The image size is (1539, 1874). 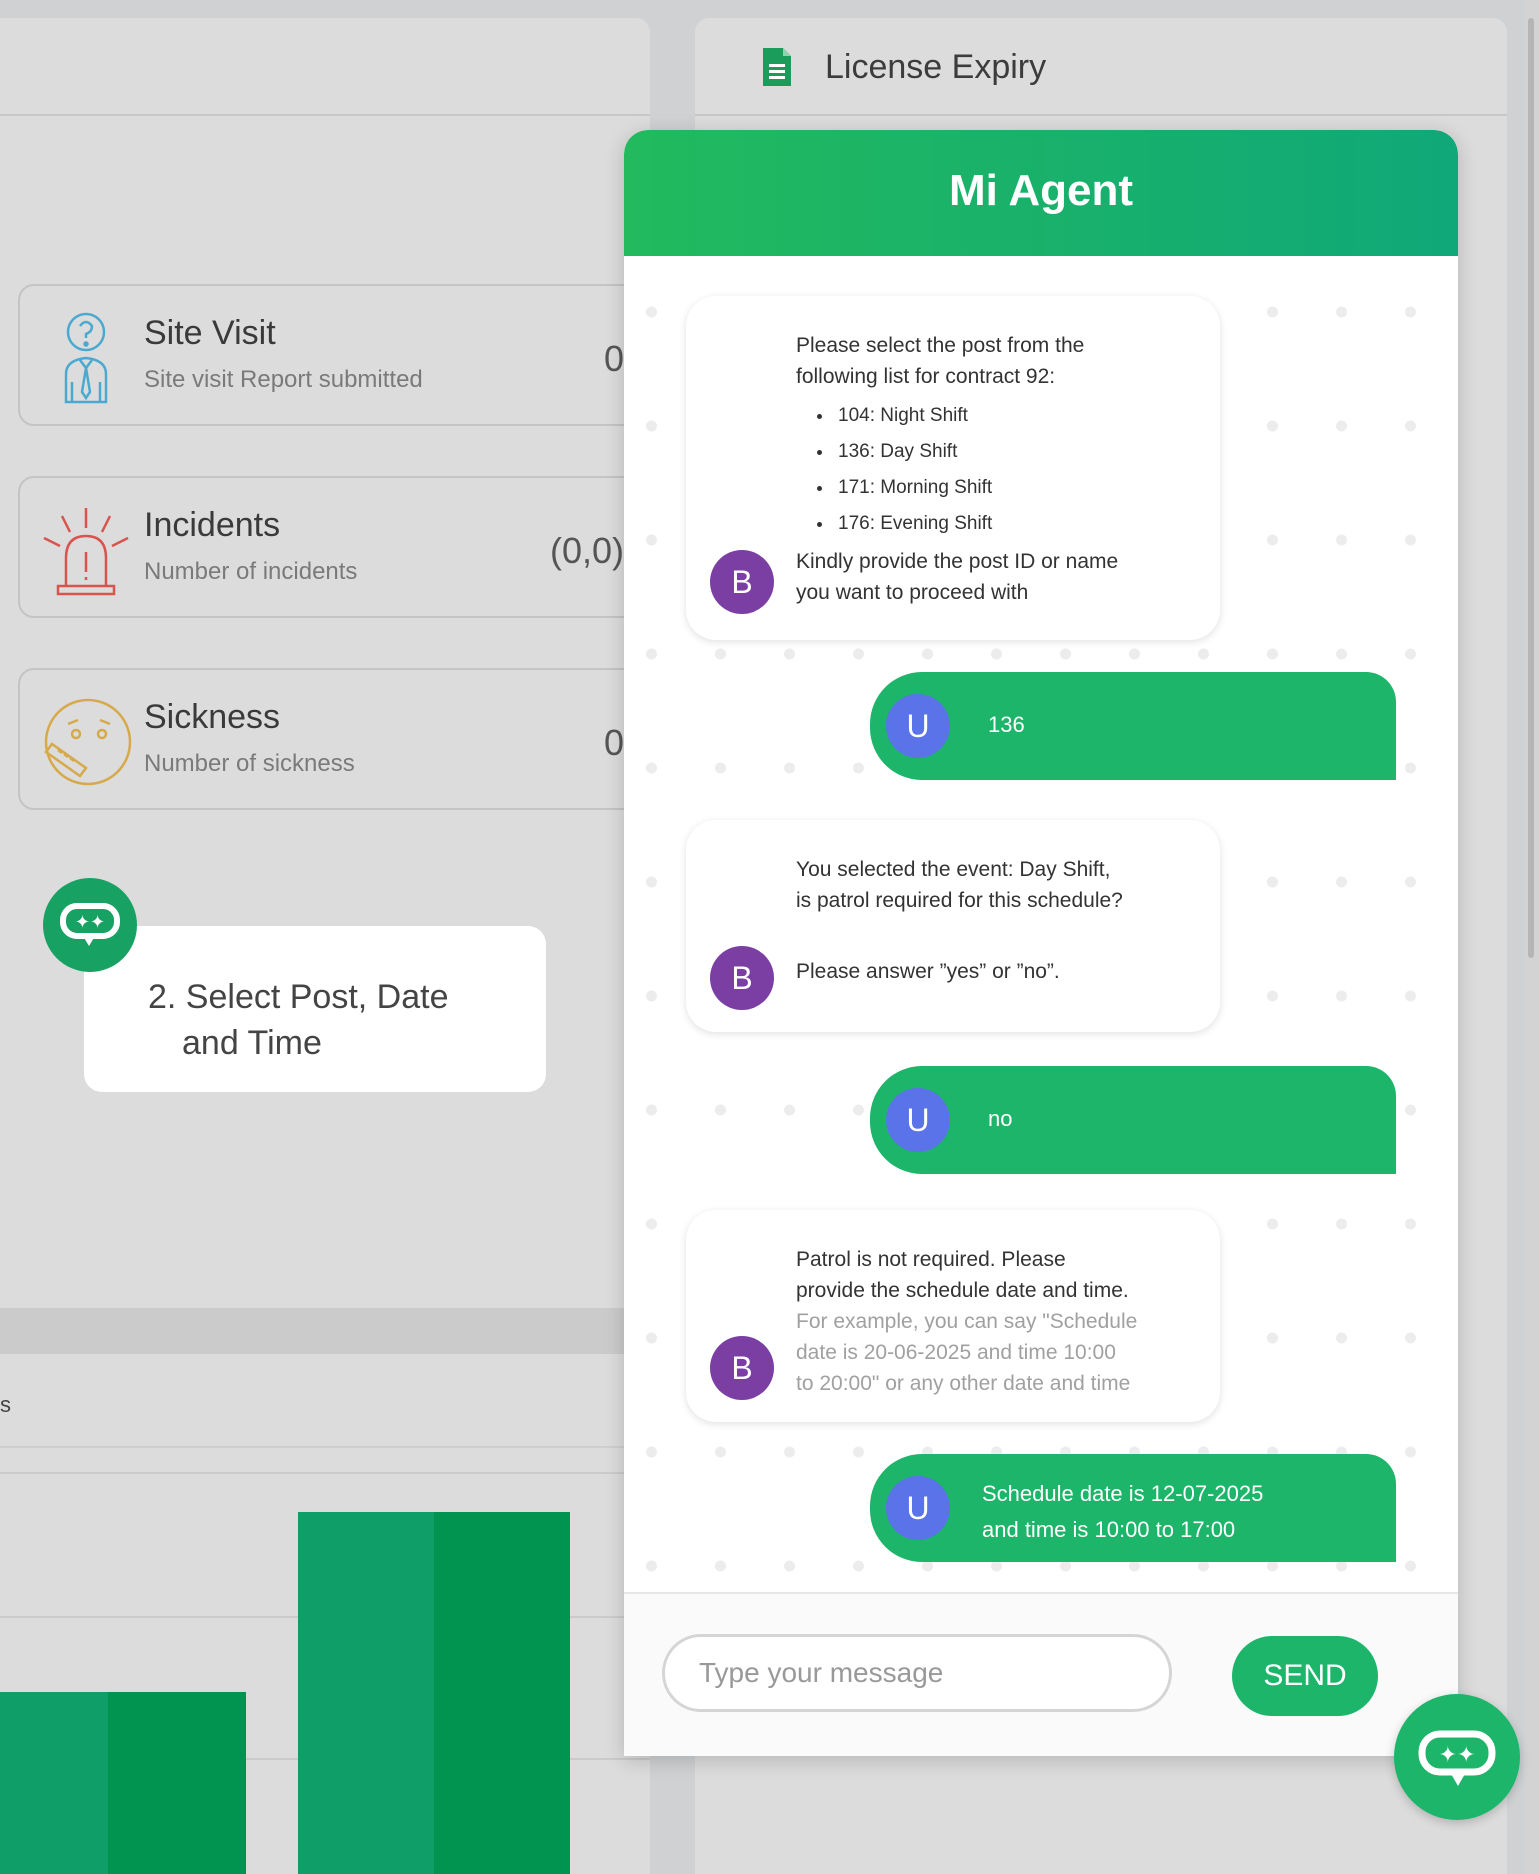 I want to click on list-item: 136: Day Shift, so click(x=1007, y=452).